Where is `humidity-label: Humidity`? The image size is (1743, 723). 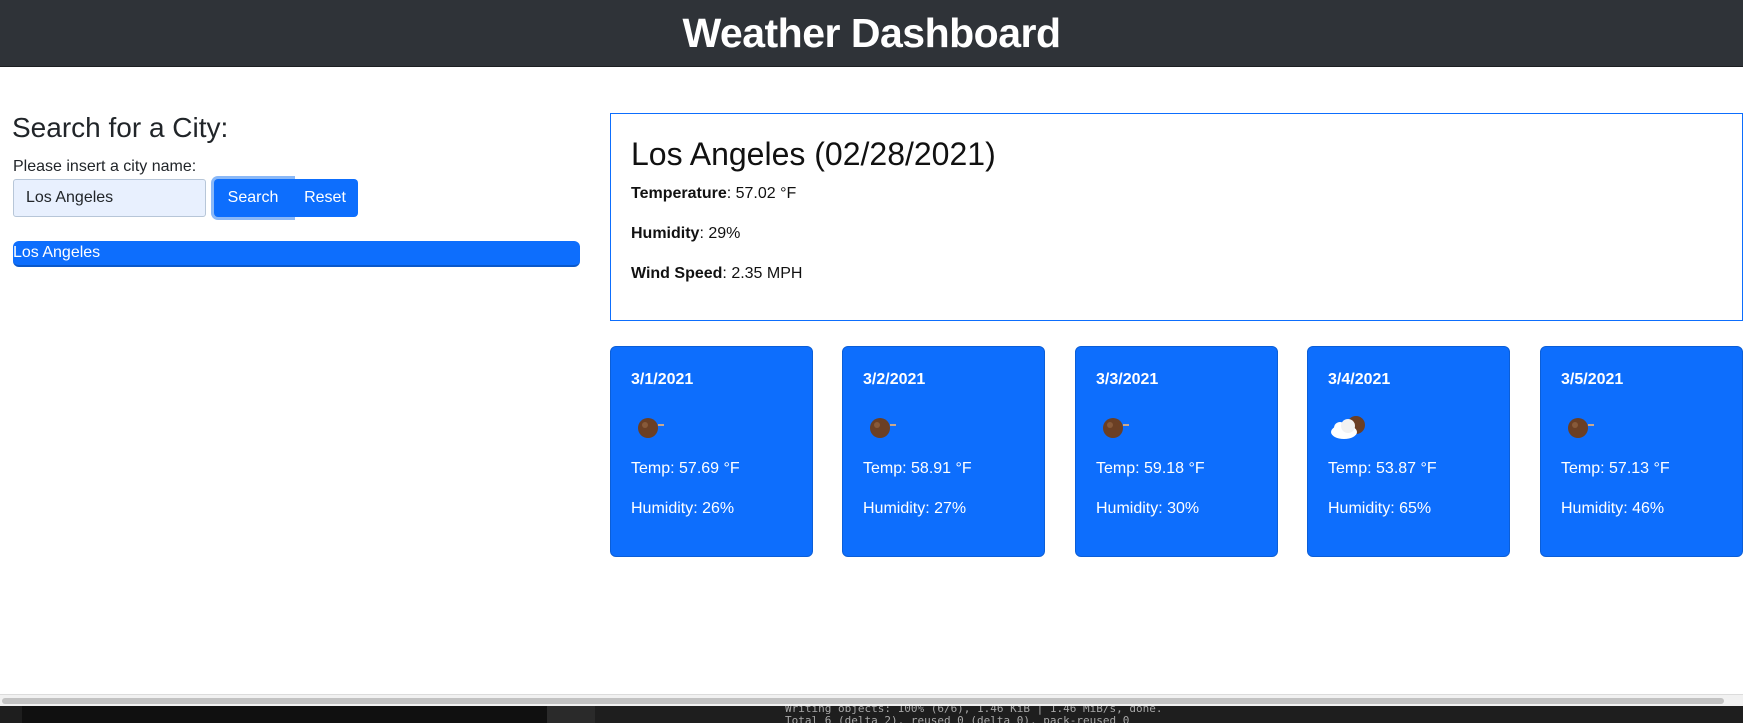 humidity-label: Humidity is located at coordinates (665, 233).